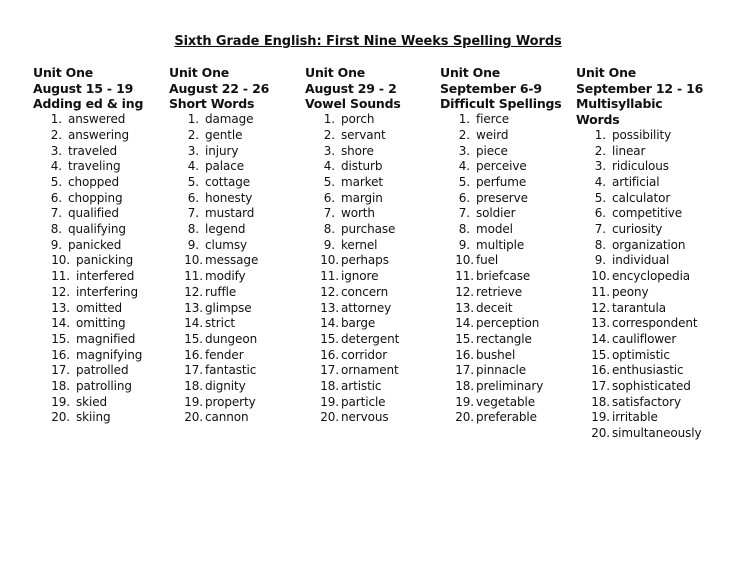 The height and width of the screenshot is (568, 736). Describe the element at coordinates (370, 338) in the screenshot. I see `word-text: detergent` at that location.